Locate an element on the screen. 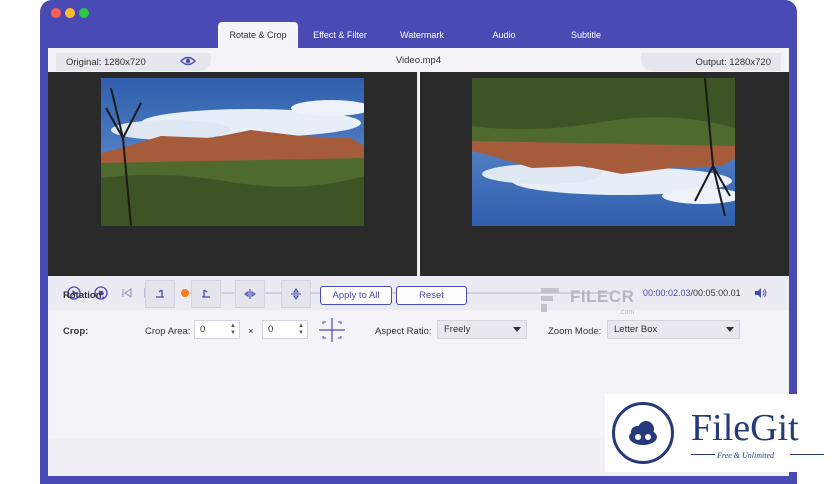  flip-vertical-button is located at coordinates (296, 294).